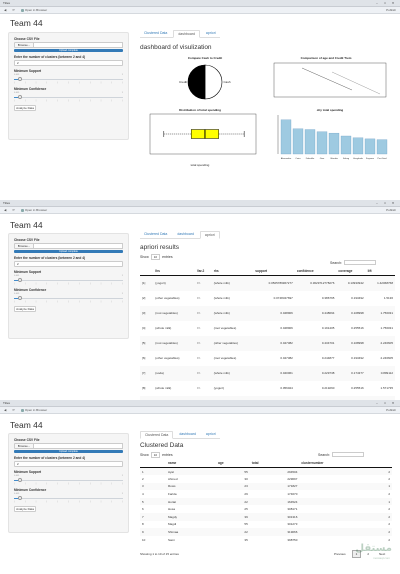 Image resolution: width=400 pixels, height=574 pixels. What do you see at coordinates (174, 358) in the screenshot?
I see `table-cell: {other vegetables}` at bounding box center [174, 358].